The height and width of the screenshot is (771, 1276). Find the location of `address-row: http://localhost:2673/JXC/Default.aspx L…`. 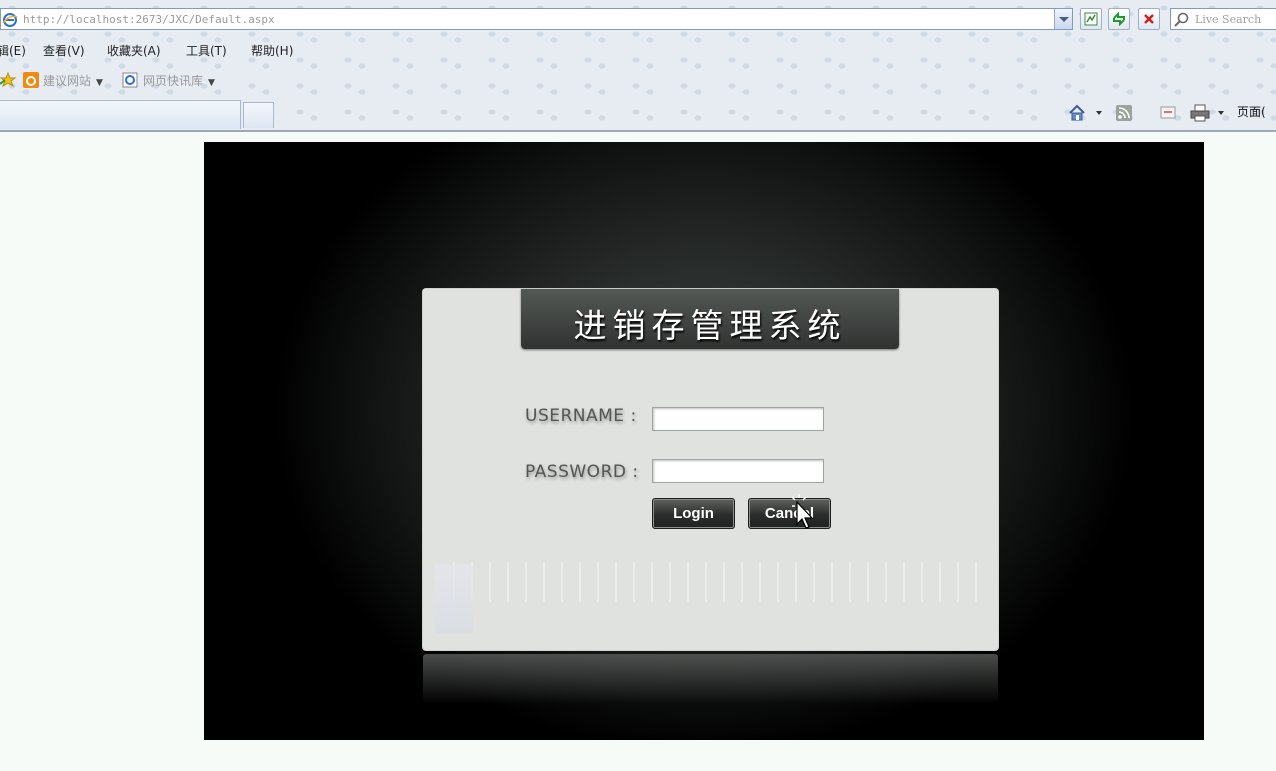

address-row: http://localhost:2673/JXC/Default.aspx L… is located at coordinates (638, 19).